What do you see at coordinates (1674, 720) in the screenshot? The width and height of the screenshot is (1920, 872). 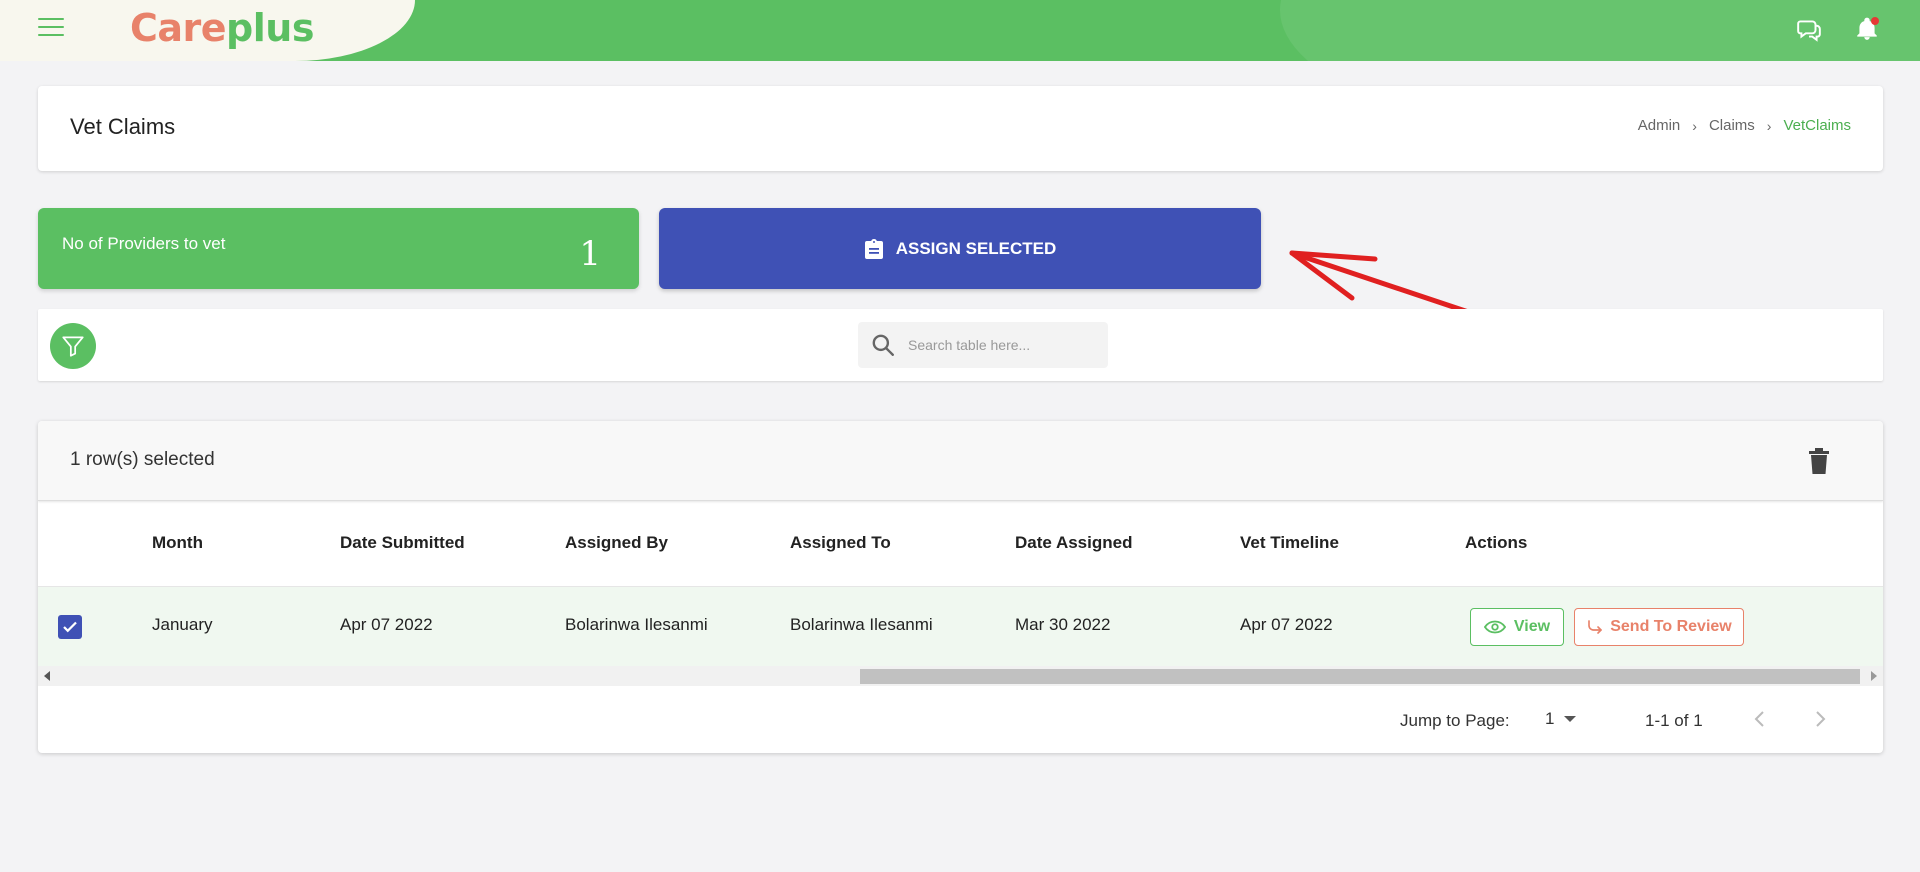 I see `page-range: 1-1 of 1` at bounding box center [1674, 720].